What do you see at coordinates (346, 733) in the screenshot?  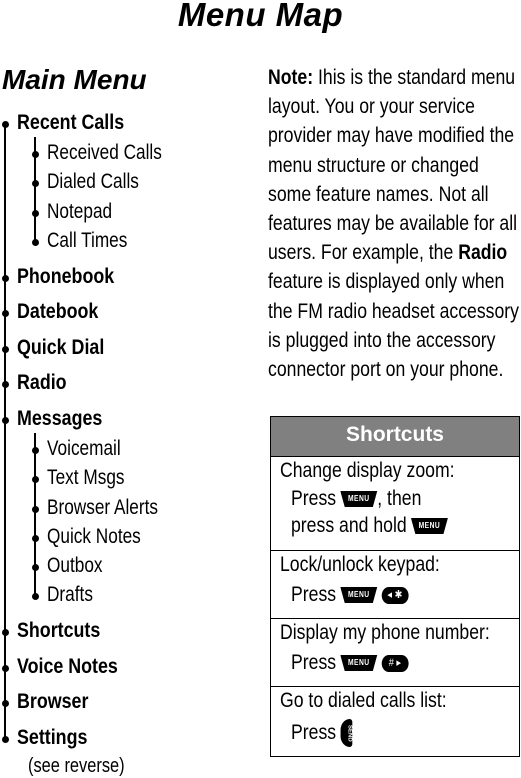 I see `send-key-icon: SEND` at bounding box center [346, 733].